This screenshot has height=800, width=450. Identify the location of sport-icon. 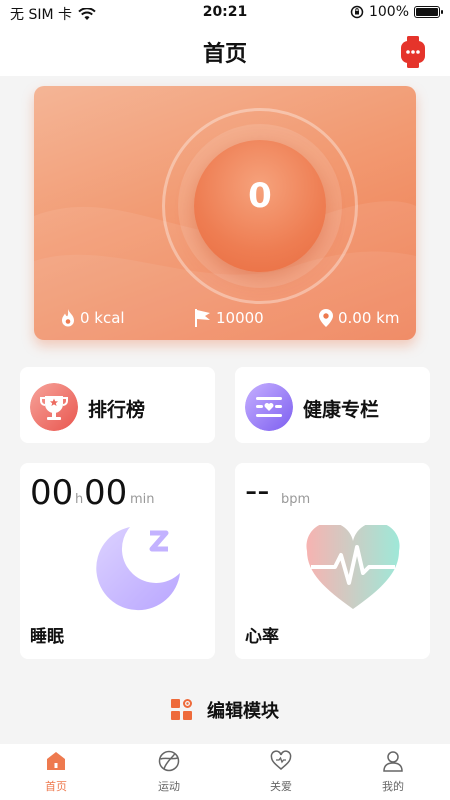
(169, 761).